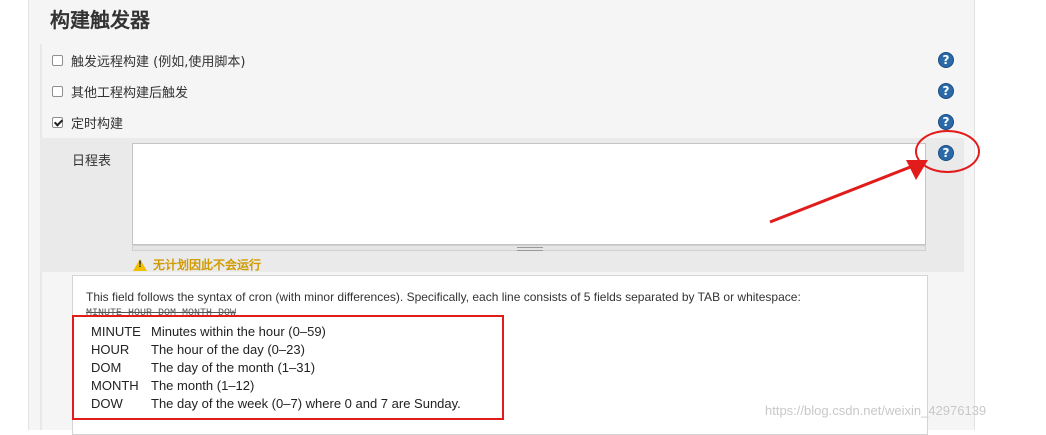 The height and width of the screenshot is (435, 1046). I want to click on annotation-arrow-icon, so click(848, 192).